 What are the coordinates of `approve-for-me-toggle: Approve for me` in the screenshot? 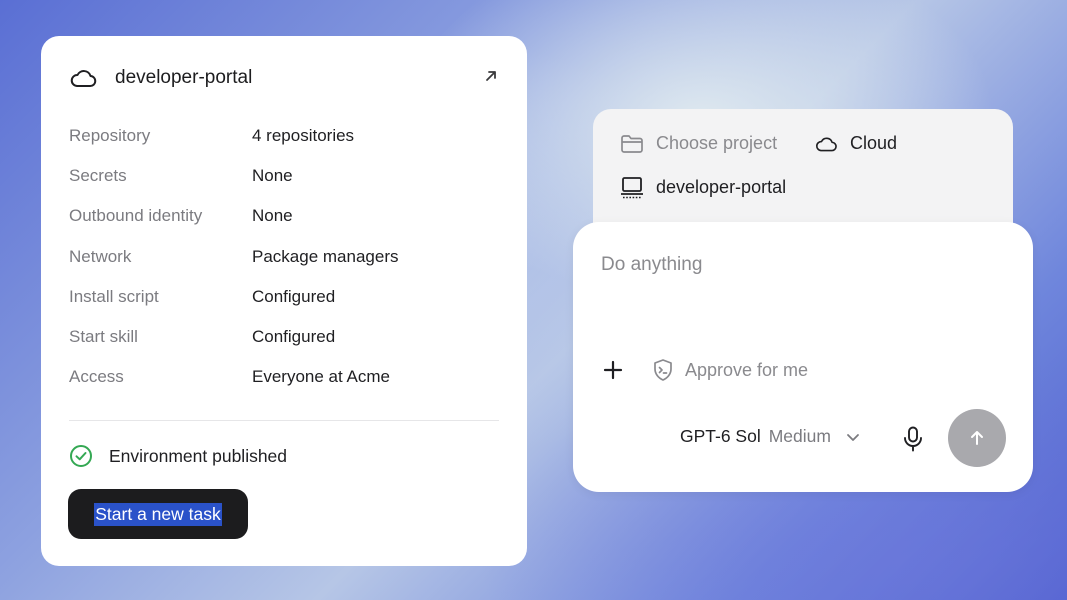 It's located at (729, 370).